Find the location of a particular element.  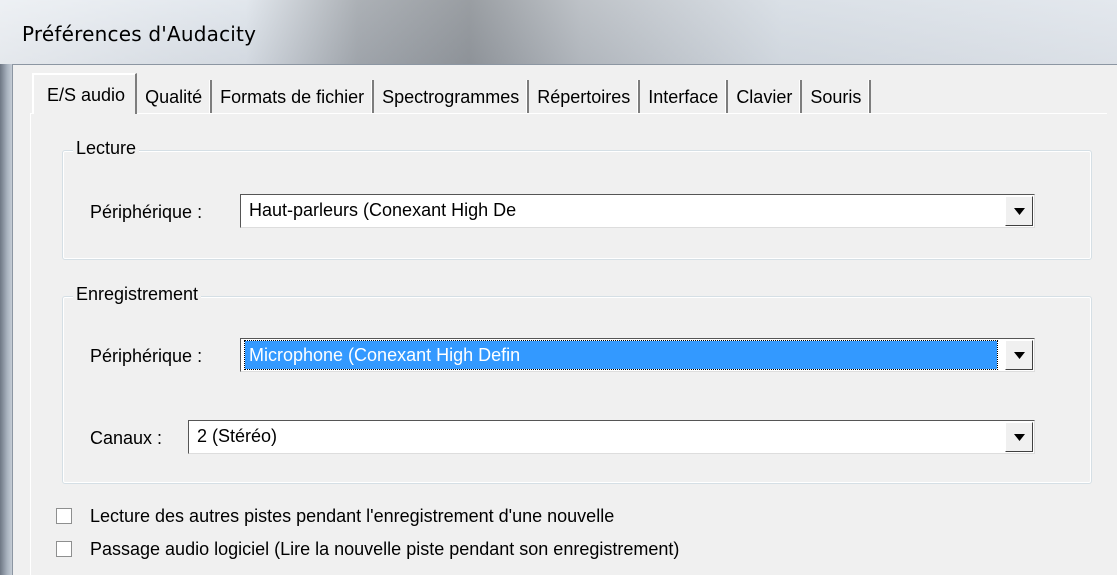

title-bar: Préférences d'Audacity is located at coordinates (558, 32).